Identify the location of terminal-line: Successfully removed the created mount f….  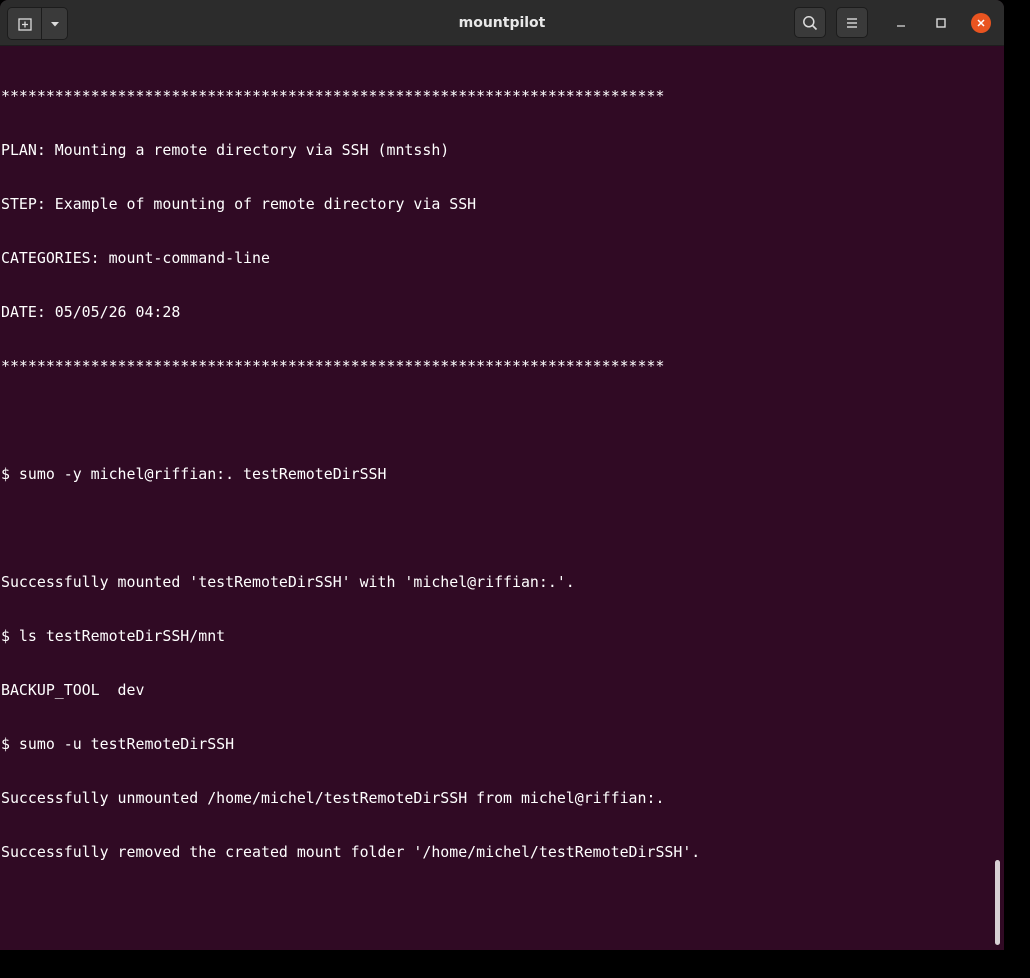
(351, 852).